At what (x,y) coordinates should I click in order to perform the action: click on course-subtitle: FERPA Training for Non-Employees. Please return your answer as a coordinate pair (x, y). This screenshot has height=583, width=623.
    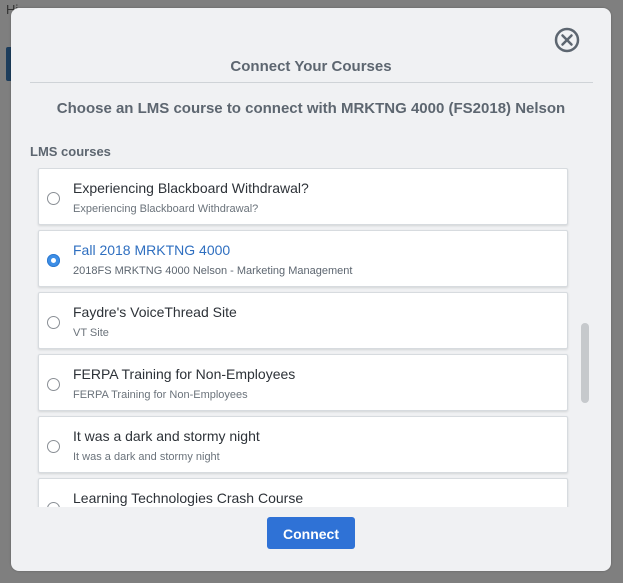
    Looking at the image, I should click on (160, 395).